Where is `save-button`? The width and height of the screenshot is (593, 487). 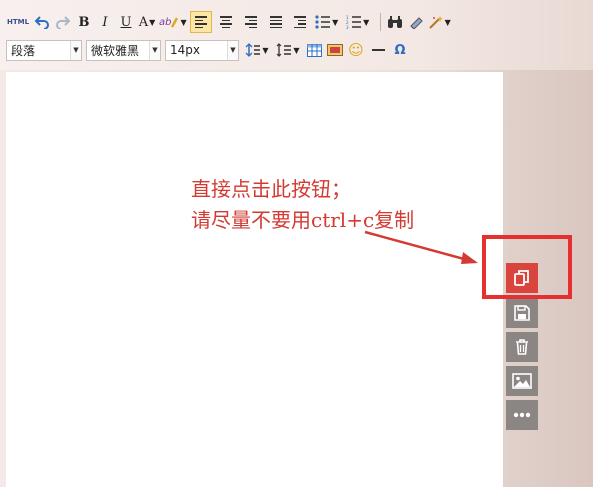
save-button is located at coordinates (522, 313).